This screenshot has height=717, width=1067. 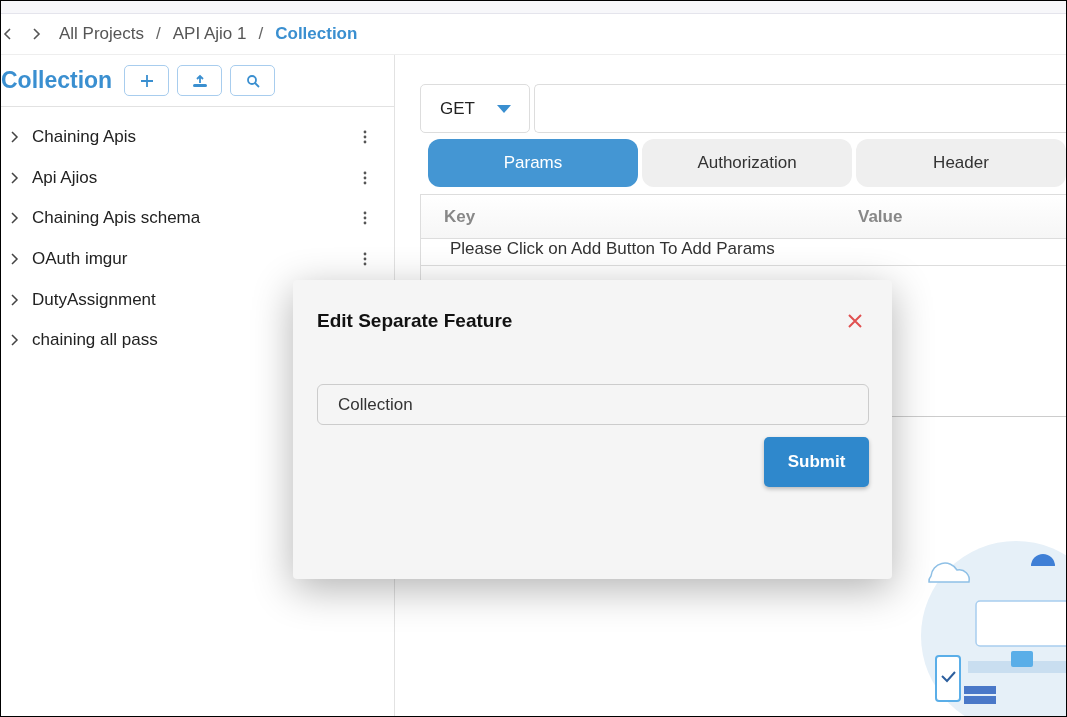 I want to click on search-button, so click(x=253, y=80).